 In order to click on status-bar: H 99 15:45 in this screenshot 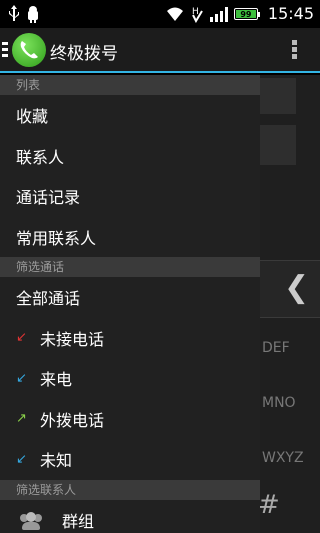, I will do `click(160, 14)`.